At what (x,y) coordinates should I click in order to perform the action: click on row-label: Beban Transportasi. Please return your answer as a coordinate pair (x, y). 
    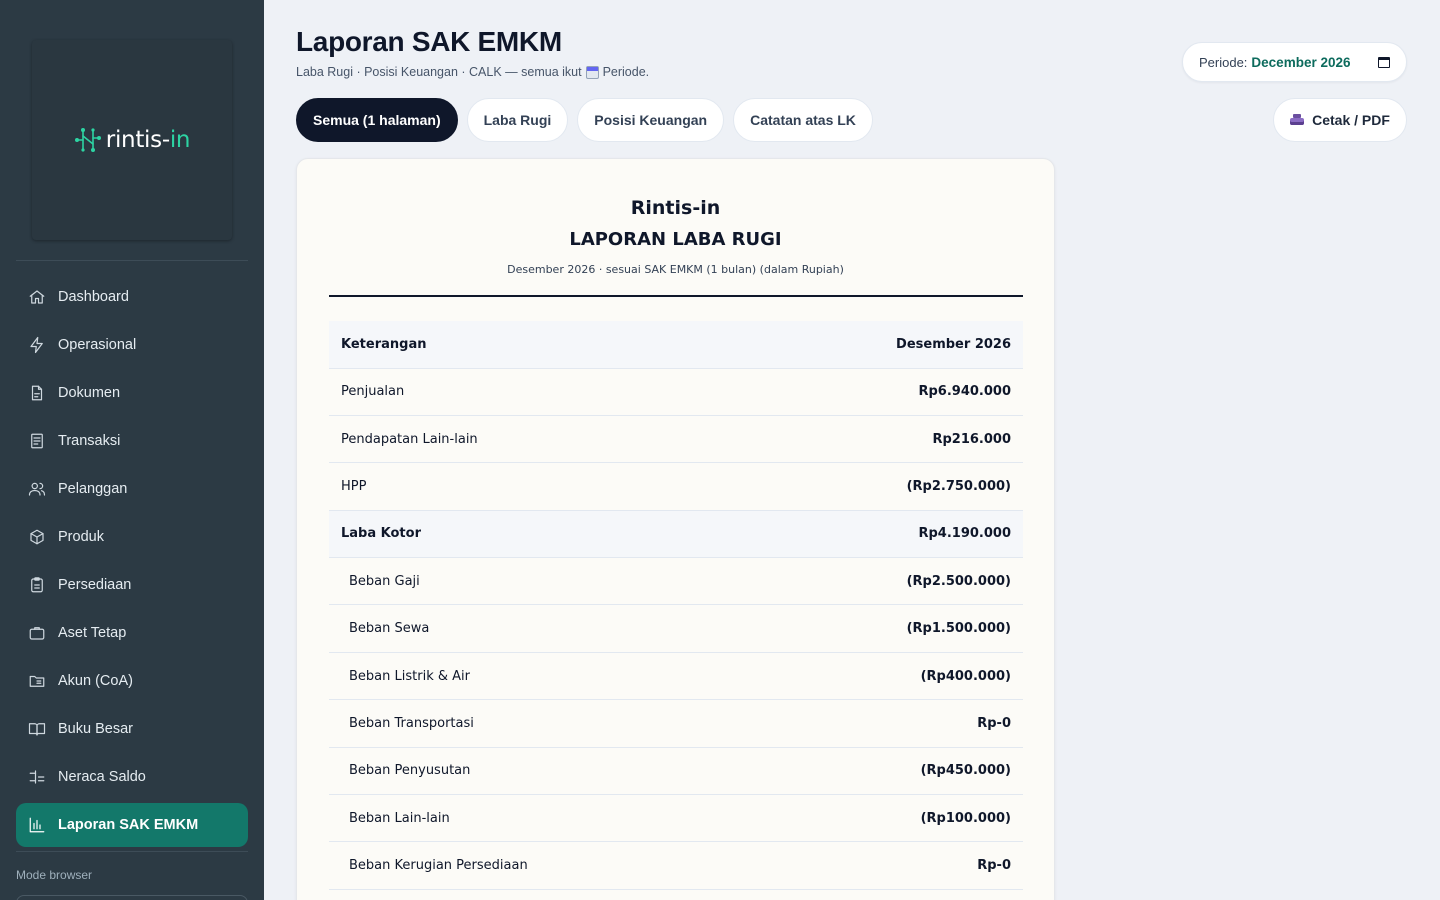
    Looking at the image, I should click on (538, 723).